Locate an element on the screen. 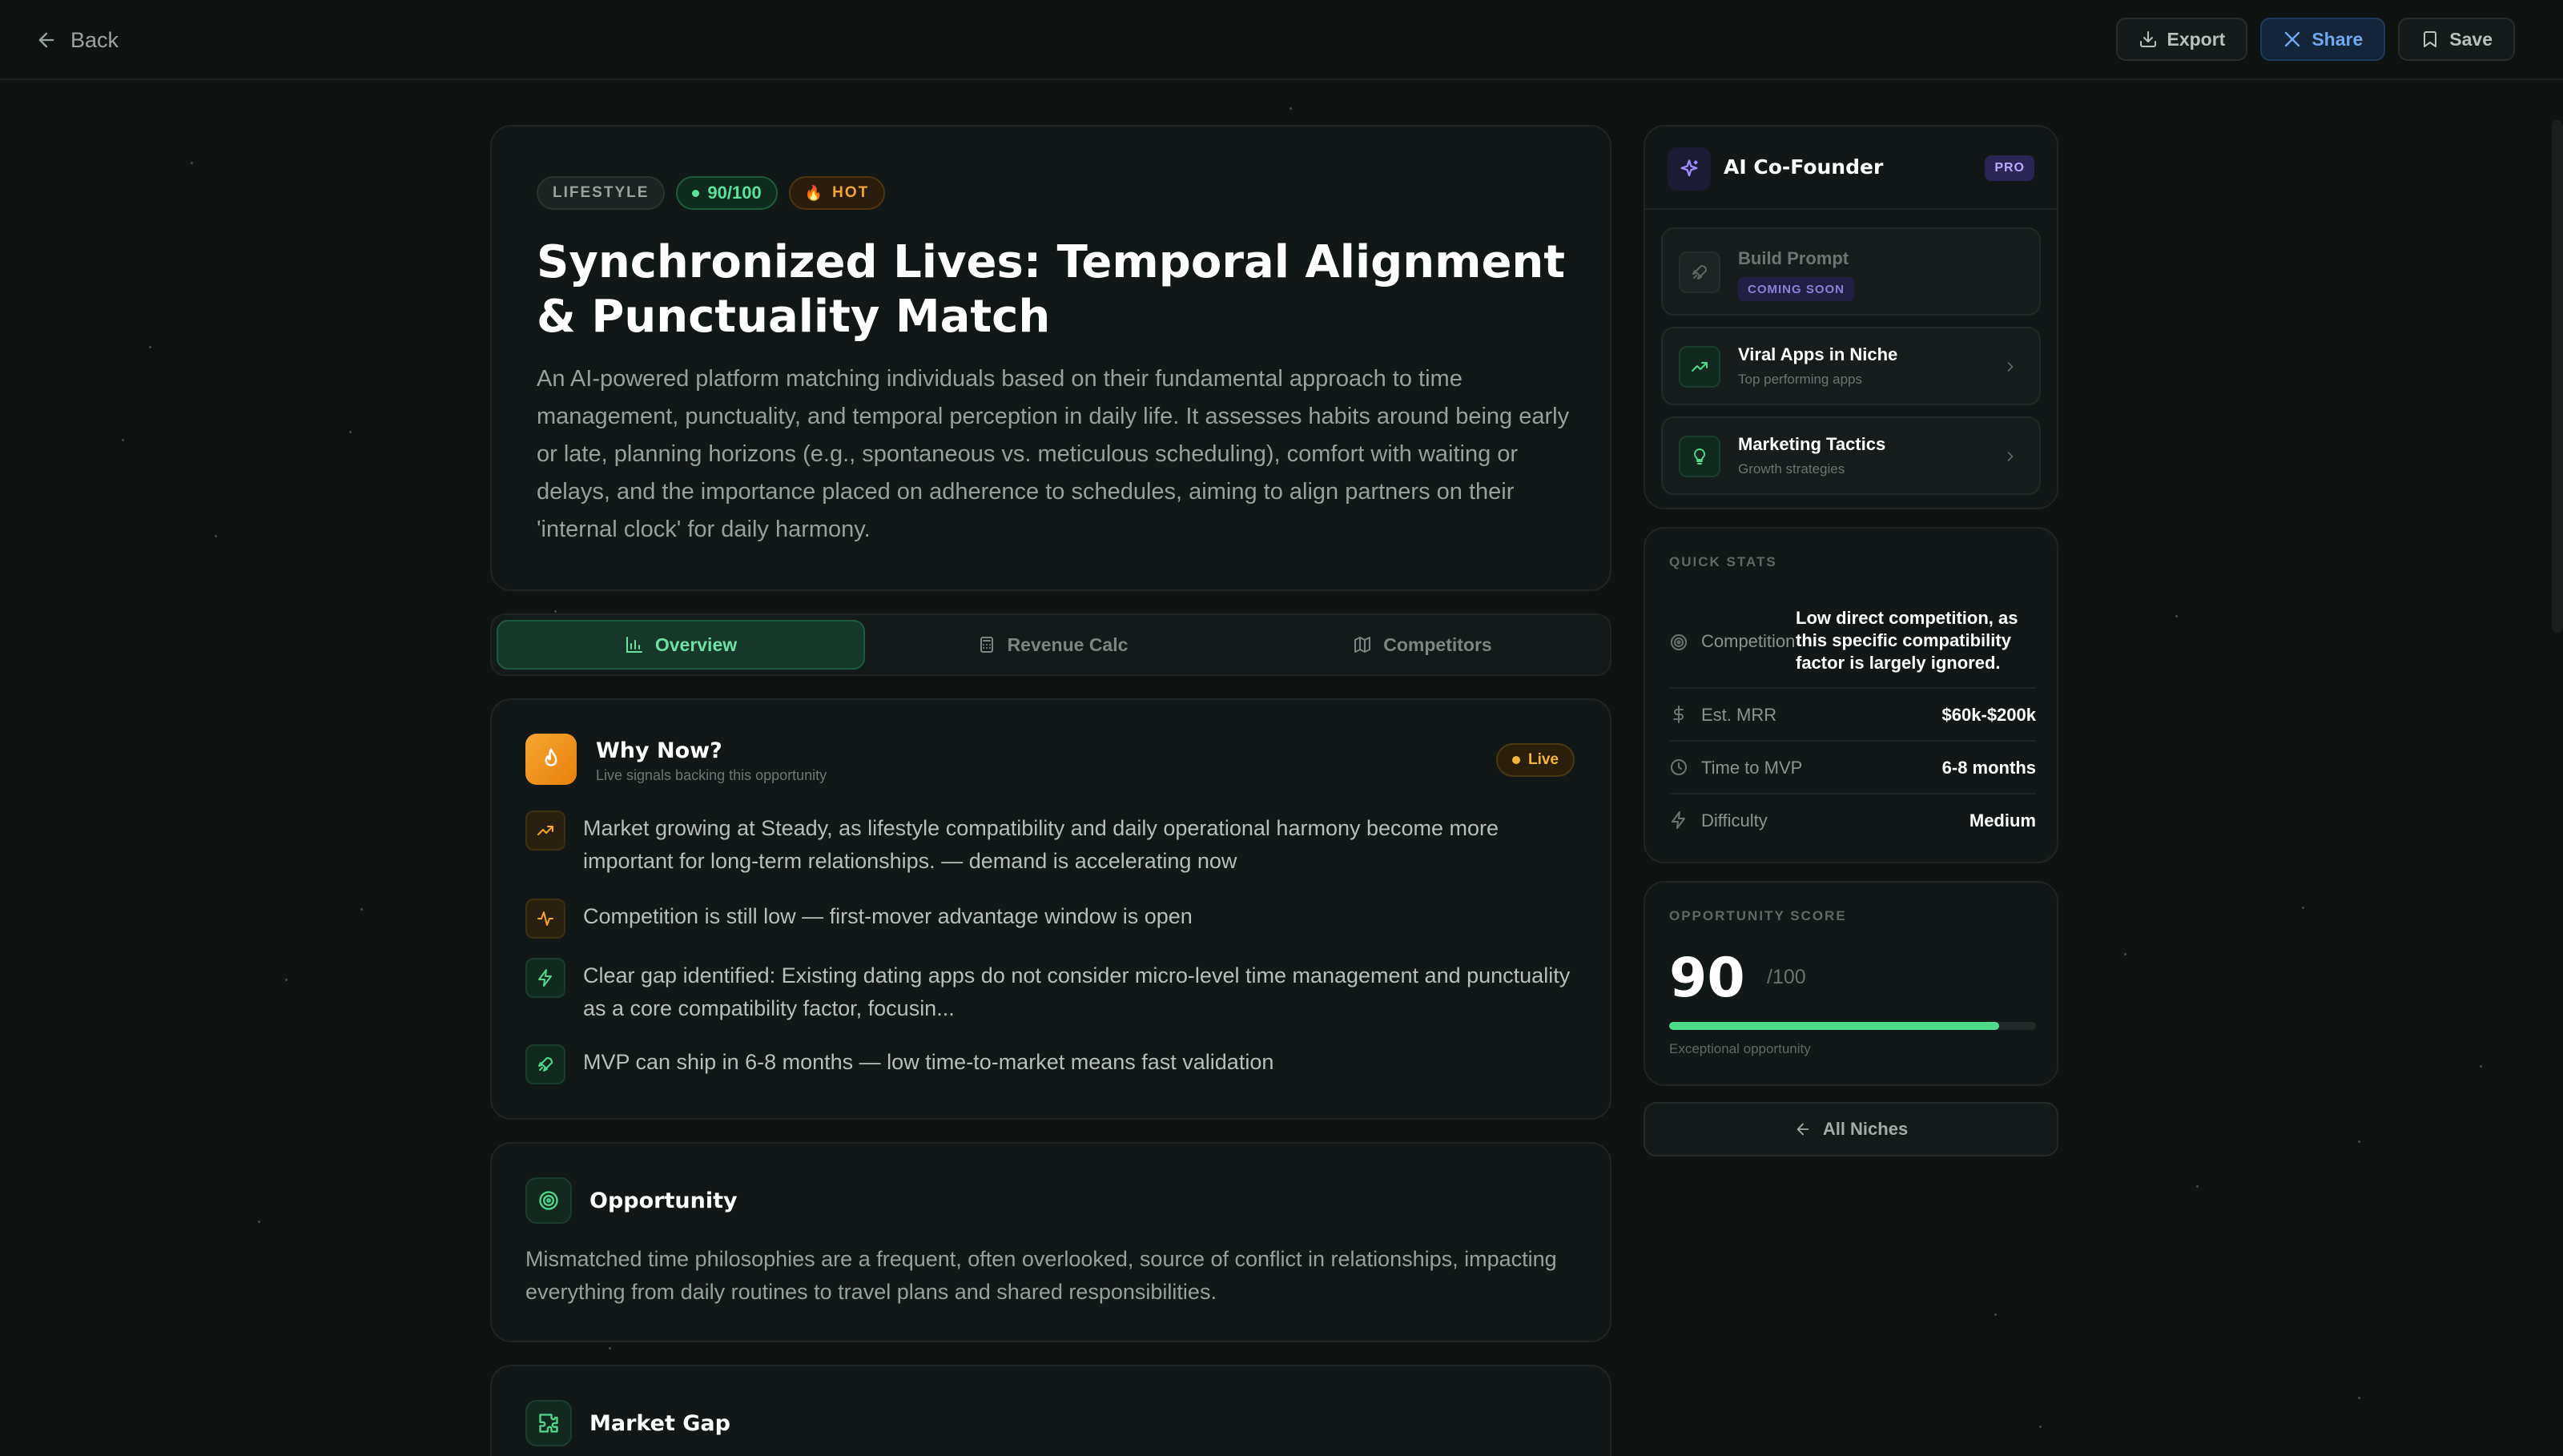 The image size is (2563, 1456). target-icon is located at coordinates (548, 1200).